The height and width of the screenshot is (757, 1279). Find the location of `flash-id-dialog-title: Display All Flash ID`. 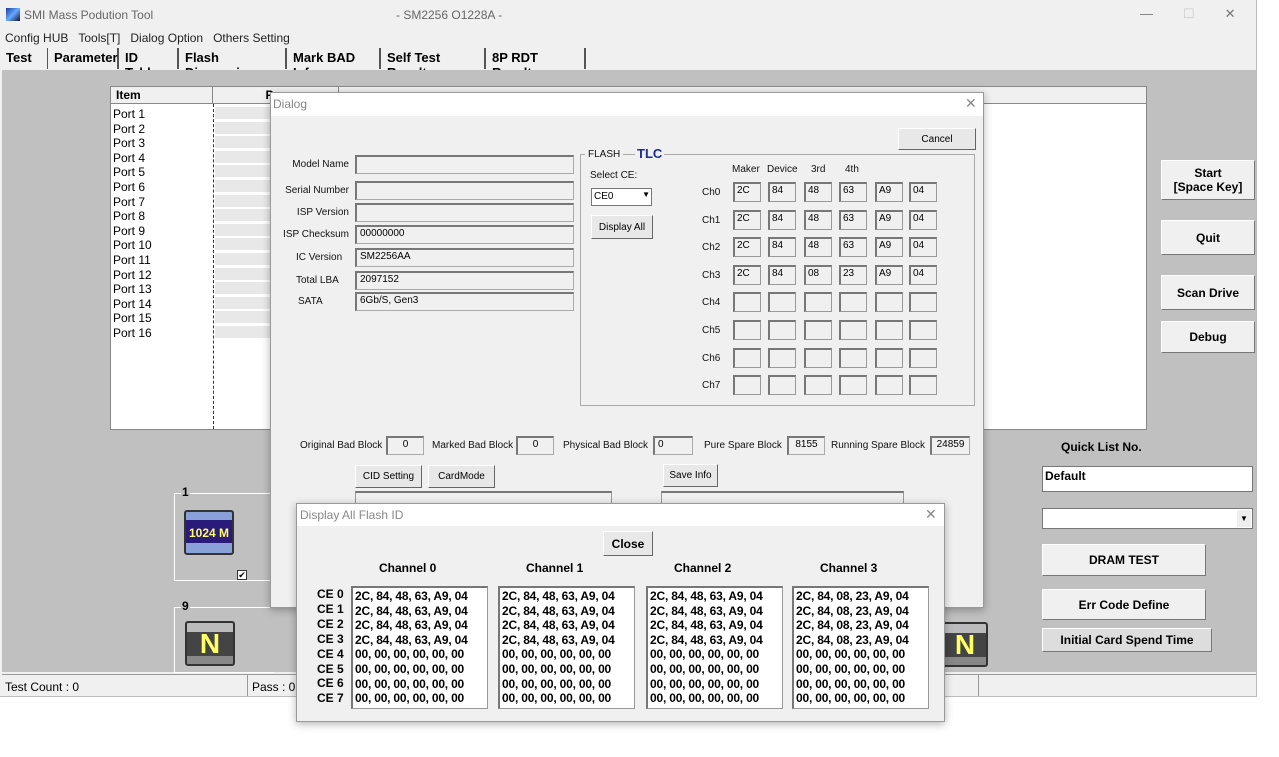

flash-id-dialog-title: Display All Flash ID is located at coordinates (352, 515).